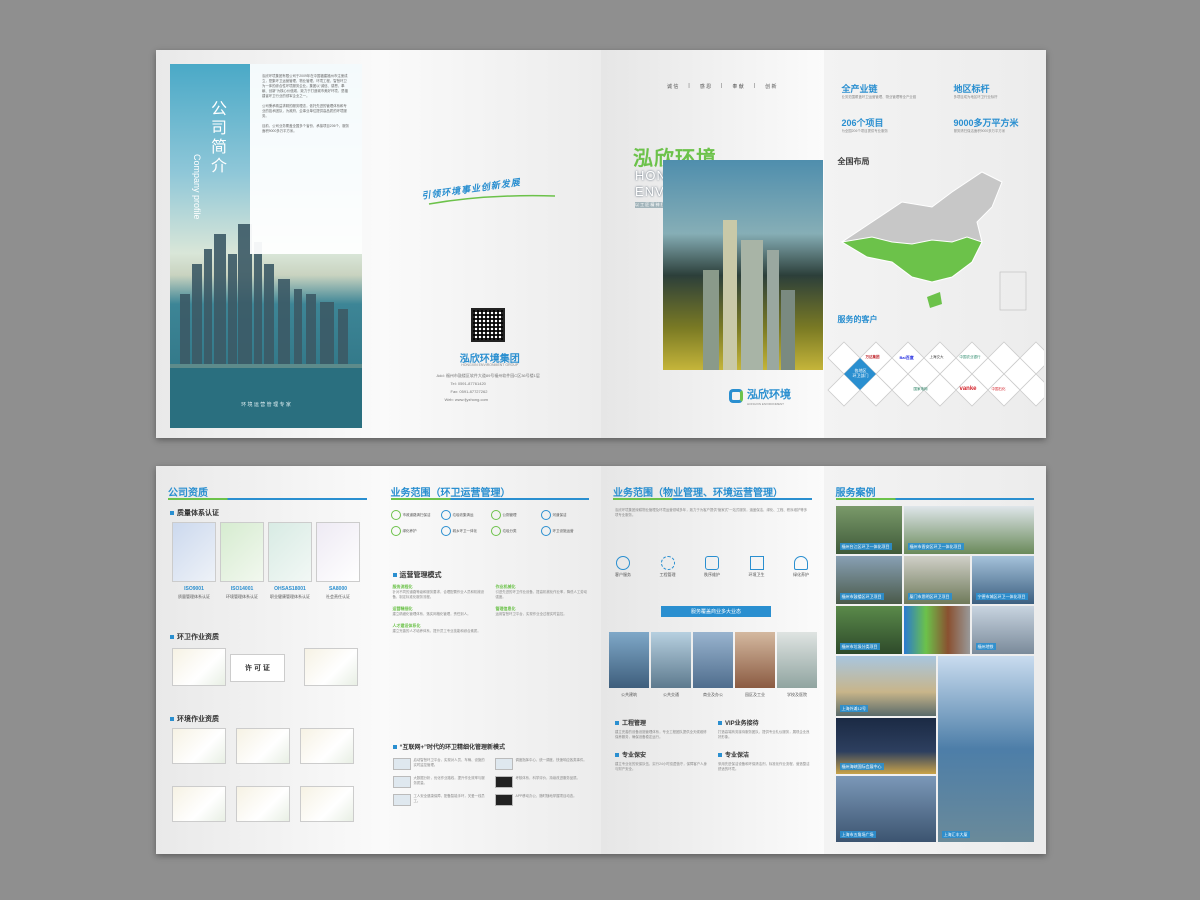  I want to click on service-icon-item: 环境卫生, so click(757, 567).